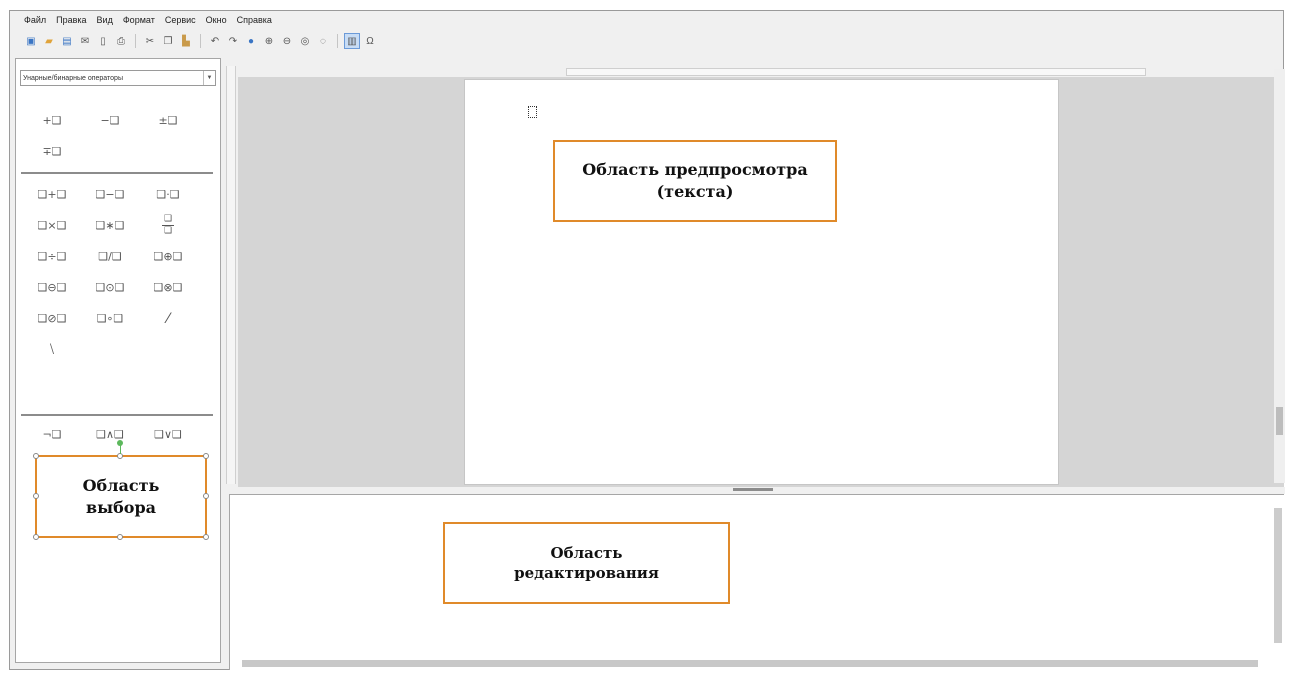 The height and width of the screenshot is (673, 1291). What do you see at coordinates (168, 318) in the screenshot?
I see `op-wideslash: ⁄` at bounding box center [168, 318].